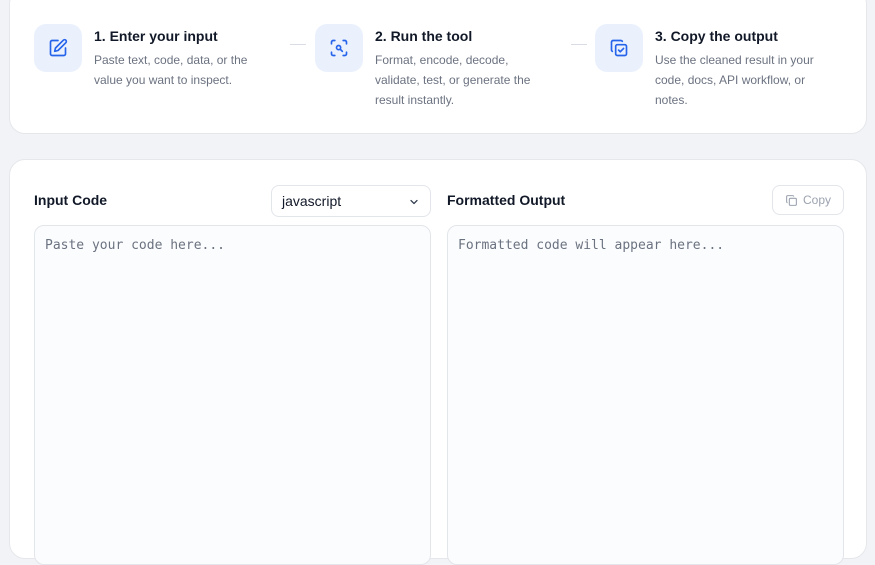 This screenshot has width=875, height=565. I want to click on language-select: javascript, so click(351, 201).